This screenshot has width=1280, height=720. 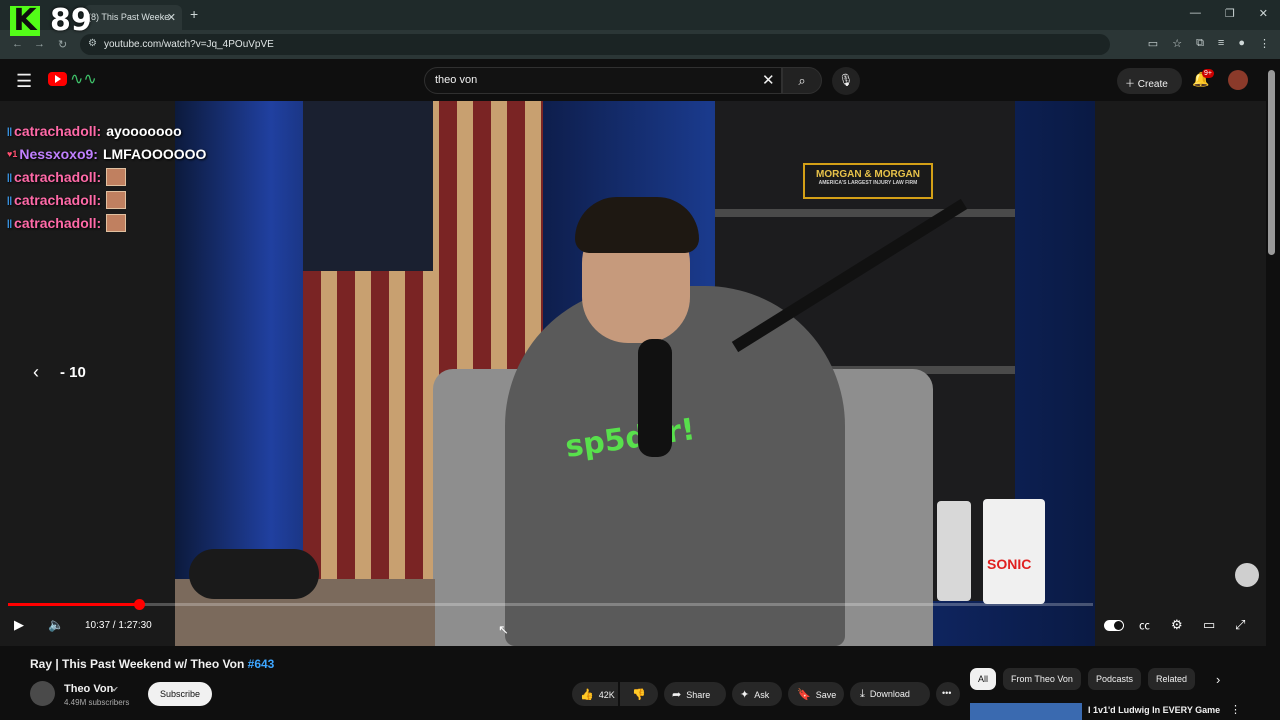 I want to click on time-display: 10:37 / 1:27:30, so click(x=118, y=625).